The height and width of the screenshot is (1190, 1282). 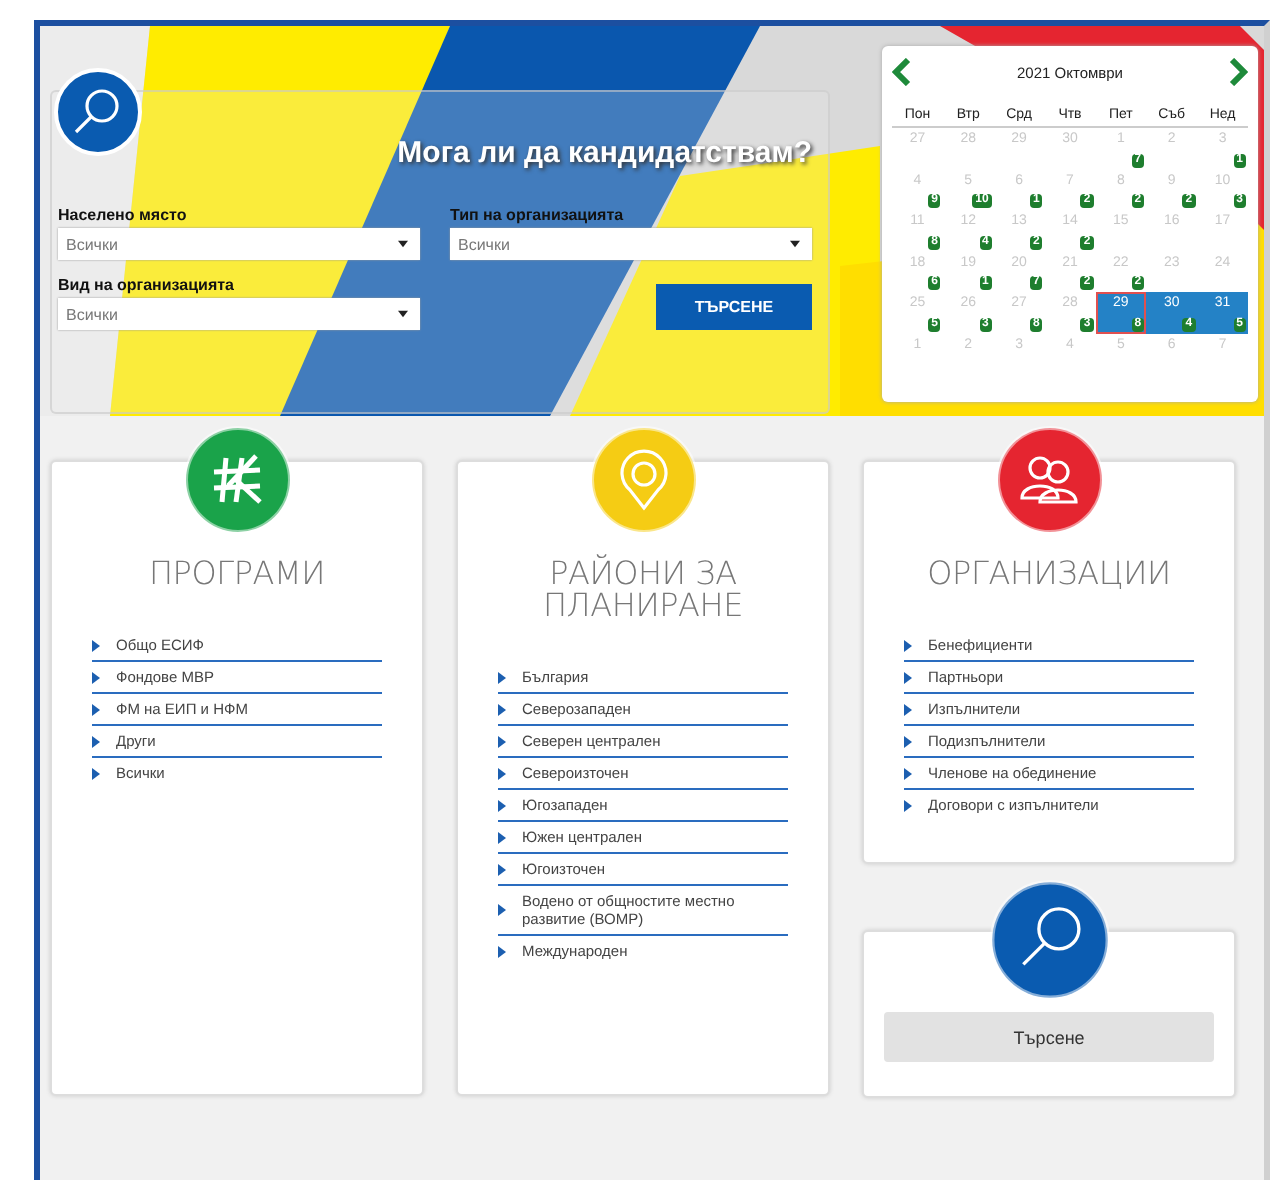 What do you see at coordinates (643, 590) in the screenshot?
I see `card-title: РАЙОНИ ЗА ПЛАНИРАНЕ` at bounding box center [643, 590].